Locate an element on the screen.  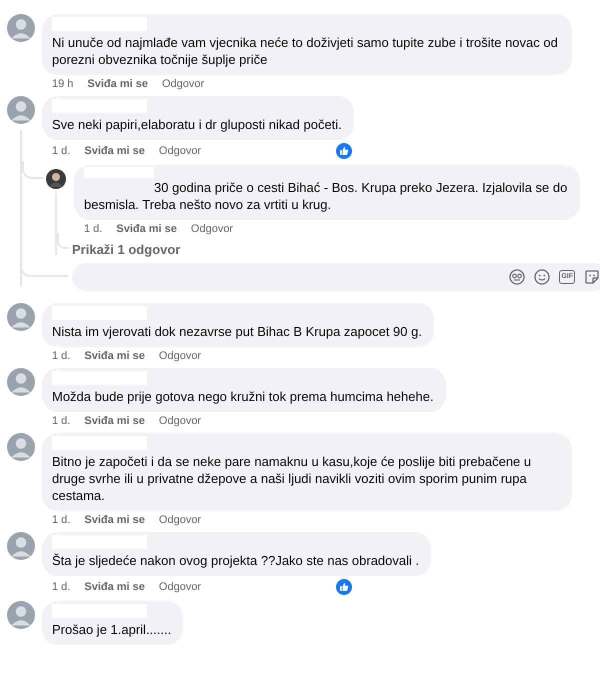
show-replies-link: Prikaži 1 odgovor is located at coordinates (126, 249).